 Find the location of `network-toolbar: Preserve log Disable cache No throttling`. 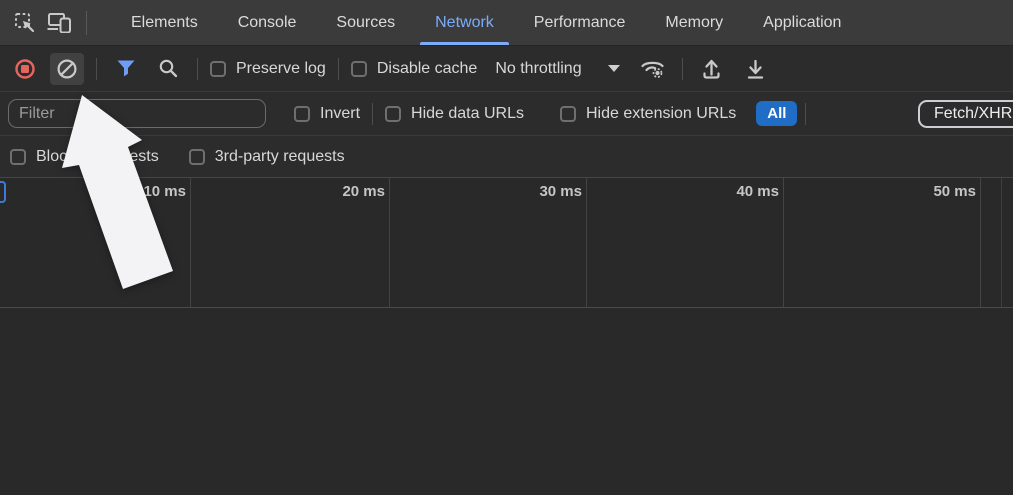

network-toolbar: Preserve log Disable cache No throttling is located at coordinates (506, 69).